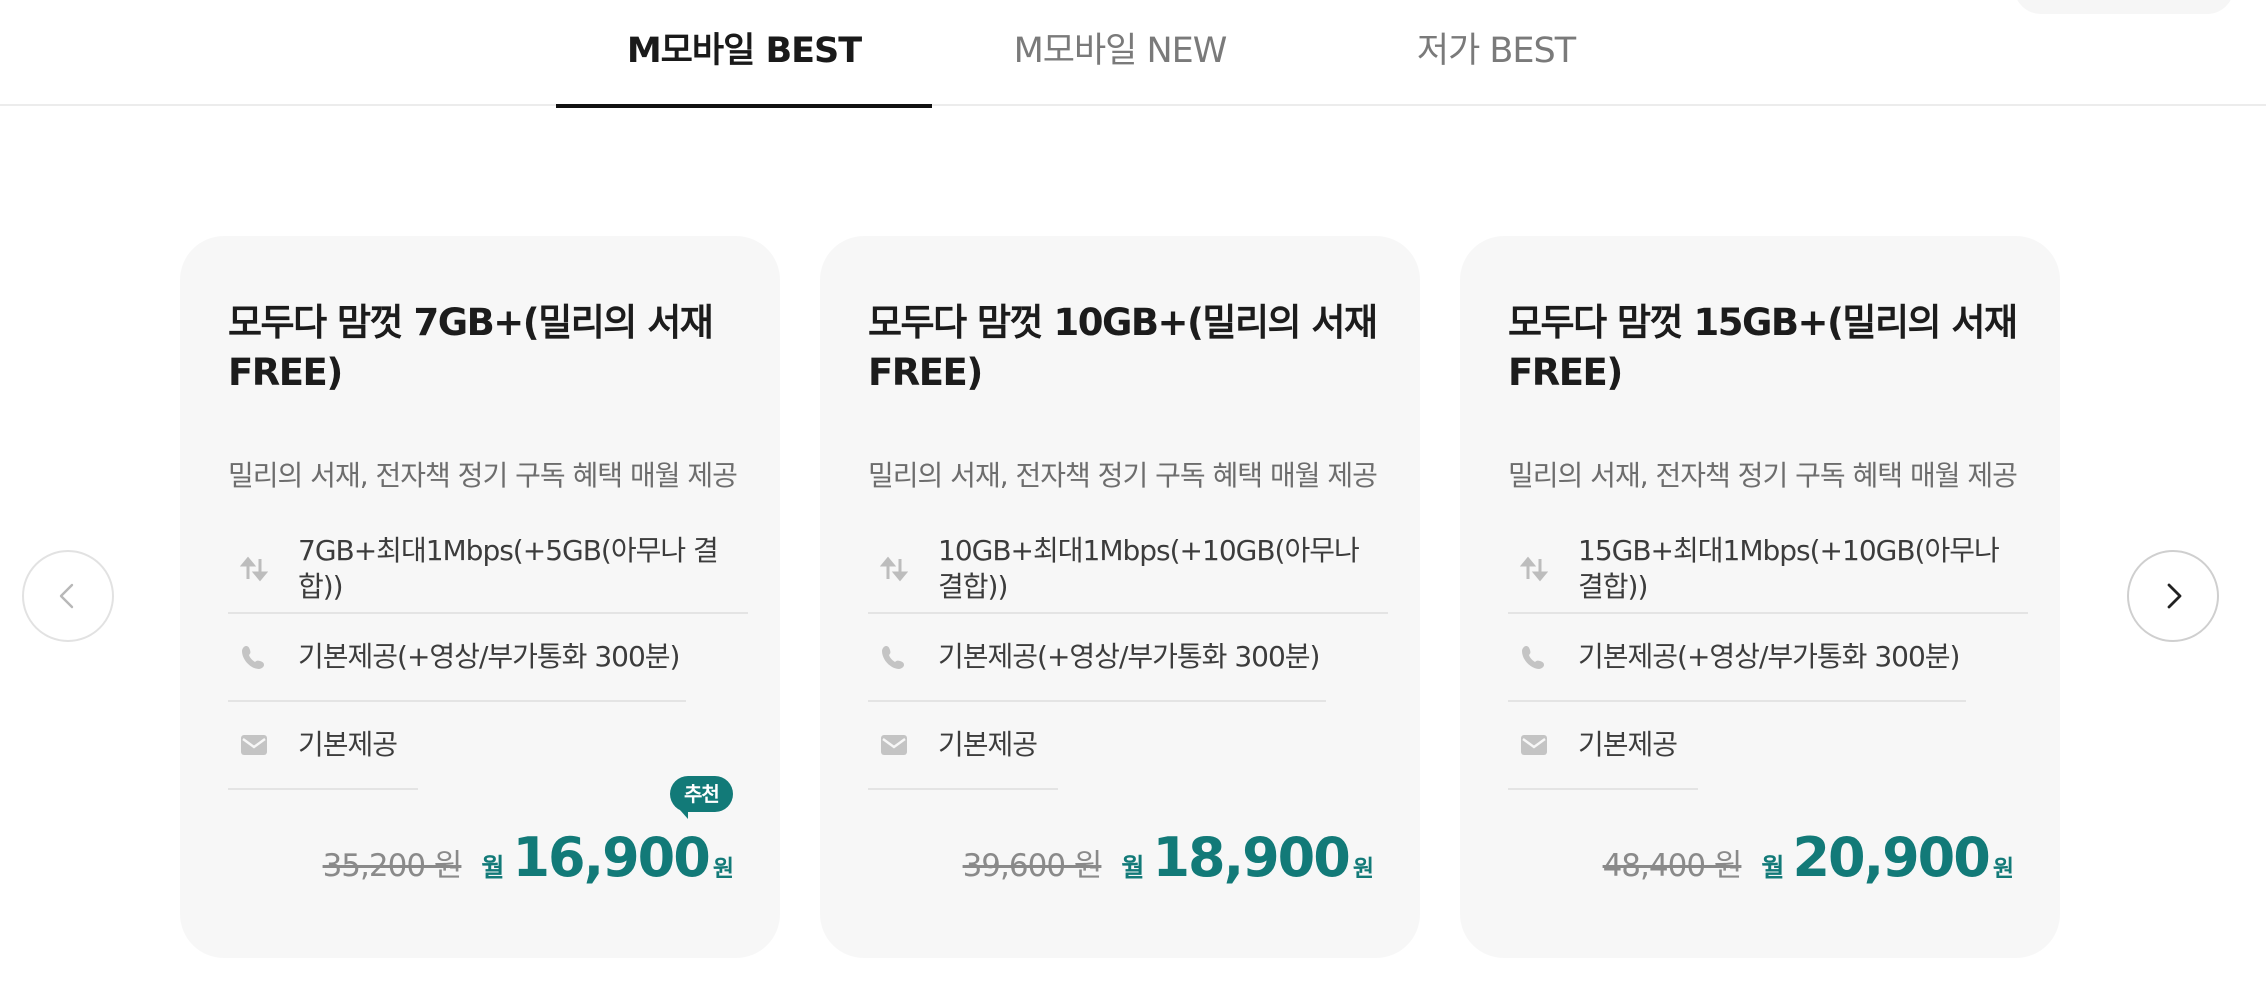 This screenshot has height=998, width=2266. I want to click on chevron-right-icon, so click(2174, 596).